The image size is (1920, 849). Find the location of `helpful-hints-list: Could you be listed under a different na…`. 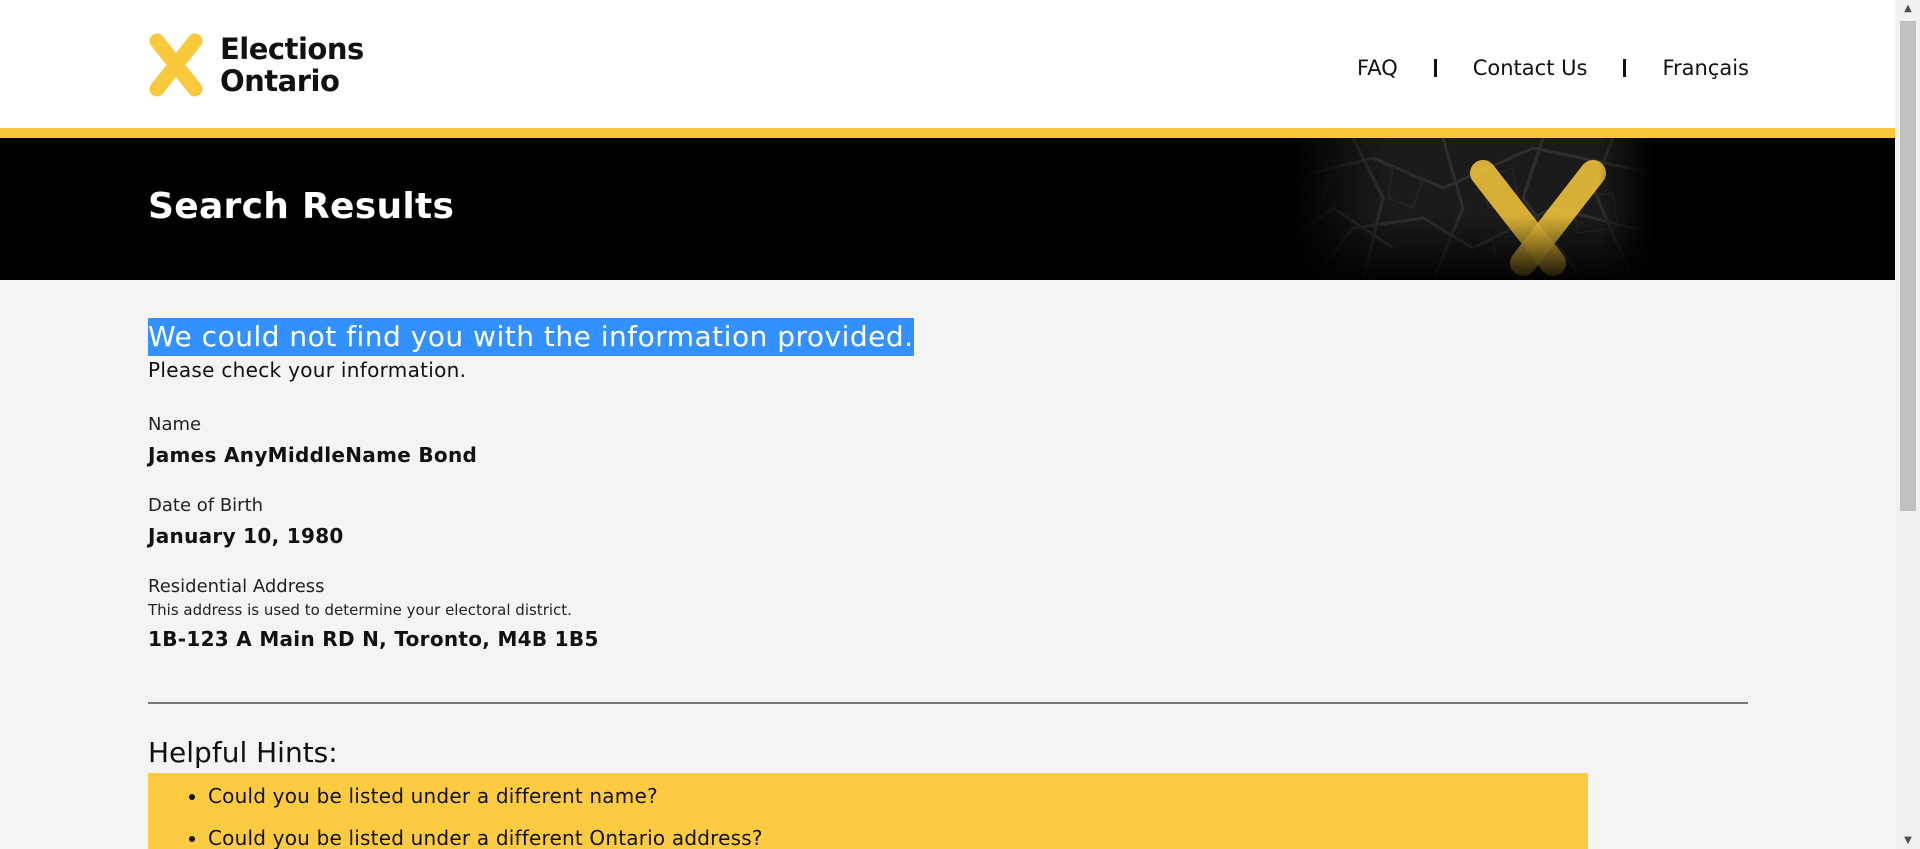

helpful-hints-list: Could you be listed under a different na… is located at coordinates (868, 811).